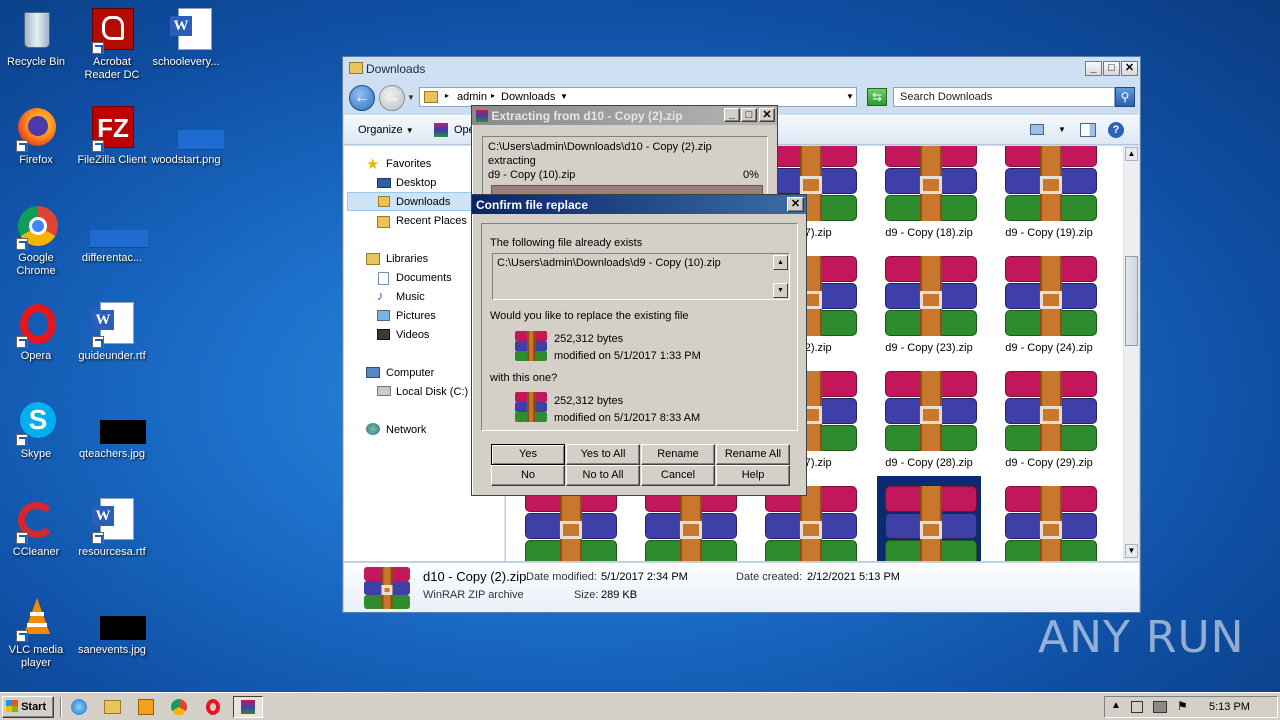  I want to click on ccleaner-shortcut: CCleaner, so click(36, 528).